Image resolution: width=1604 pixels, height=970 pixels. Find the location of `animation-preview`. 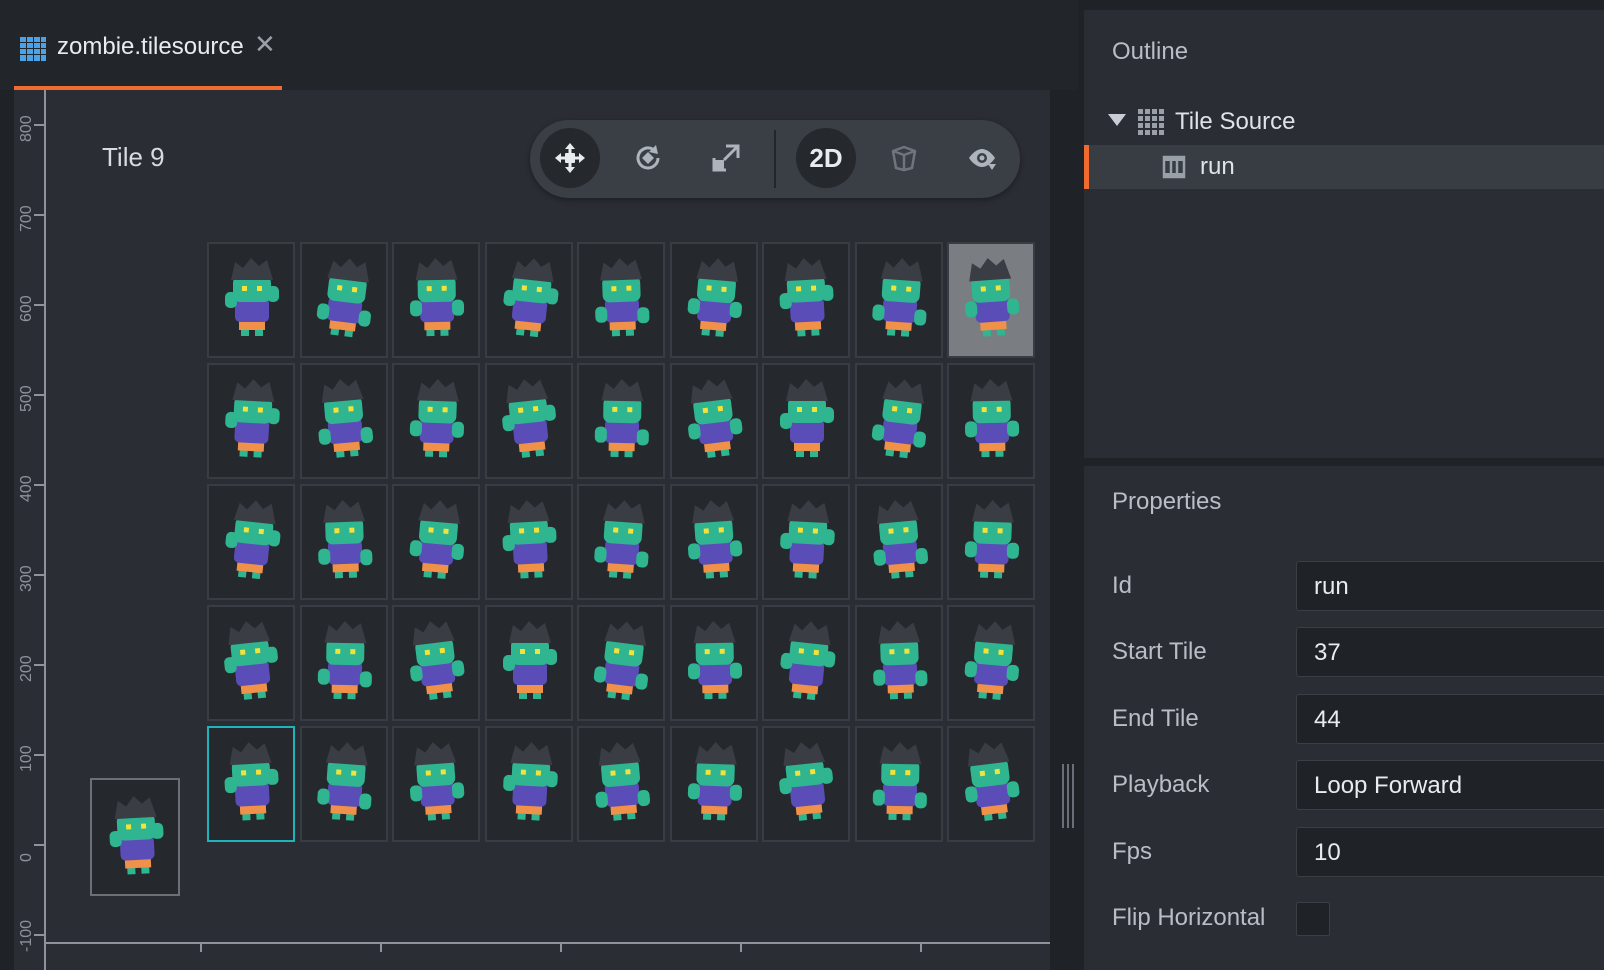

animation-preview is located at coordinates (135, 837).